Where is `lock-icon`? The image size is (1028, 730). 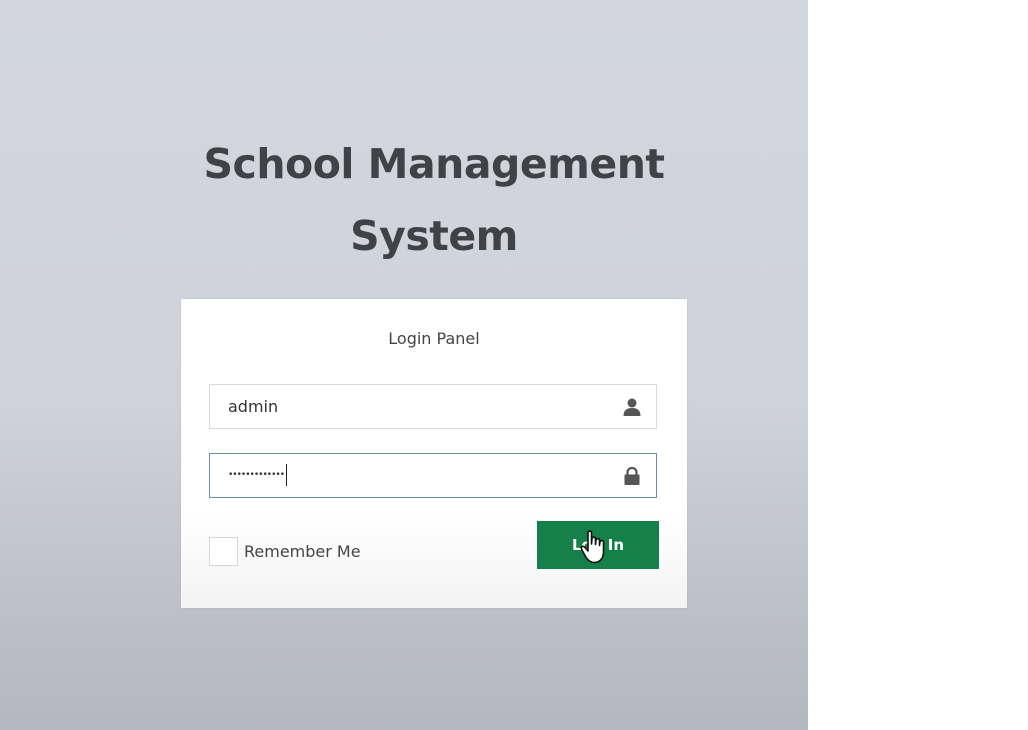
lock-icon is located at coordinates (632, 475).